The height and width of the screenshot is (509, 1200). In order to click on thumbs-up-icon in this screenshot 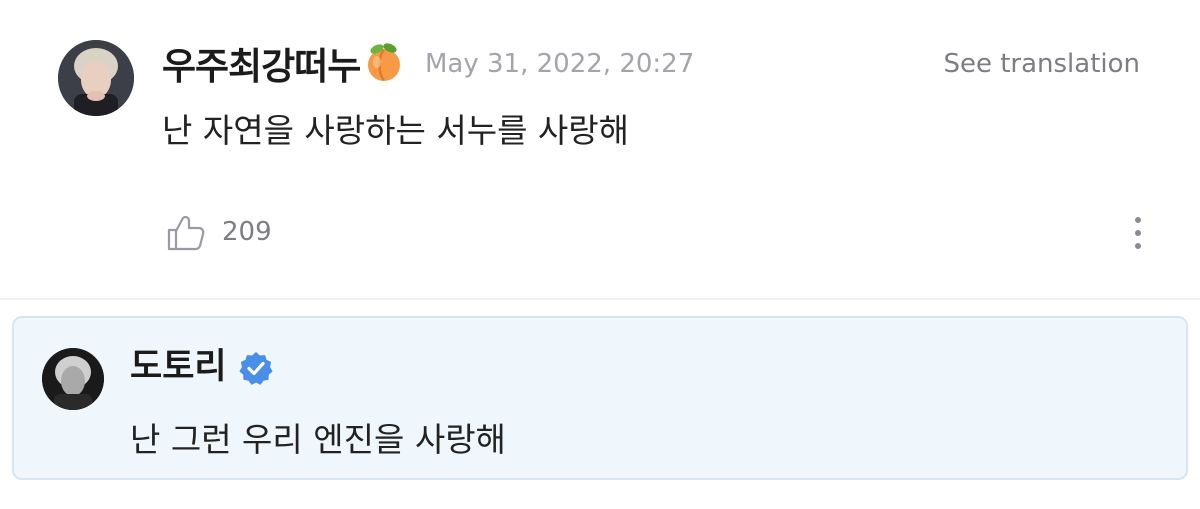, I will do `click(186, 233)`.